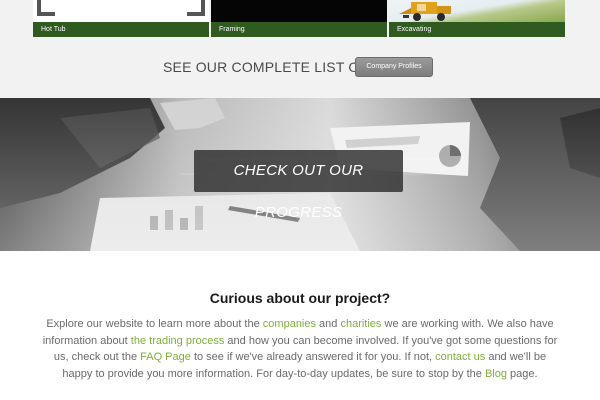 This screenshot has width=600, height=400. I want to click on contact-us-link: contact us, so click(460, 357).